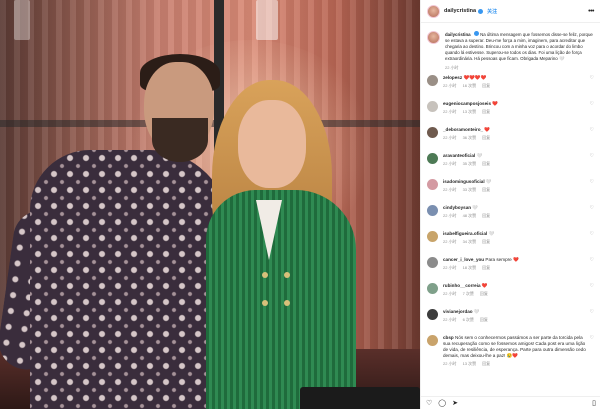 The height and width of the screenshot is (409, 600). Describe the element at coordinates (470, 163) in the screenshot. I see `comment-likes: 35 次赞` at that location.